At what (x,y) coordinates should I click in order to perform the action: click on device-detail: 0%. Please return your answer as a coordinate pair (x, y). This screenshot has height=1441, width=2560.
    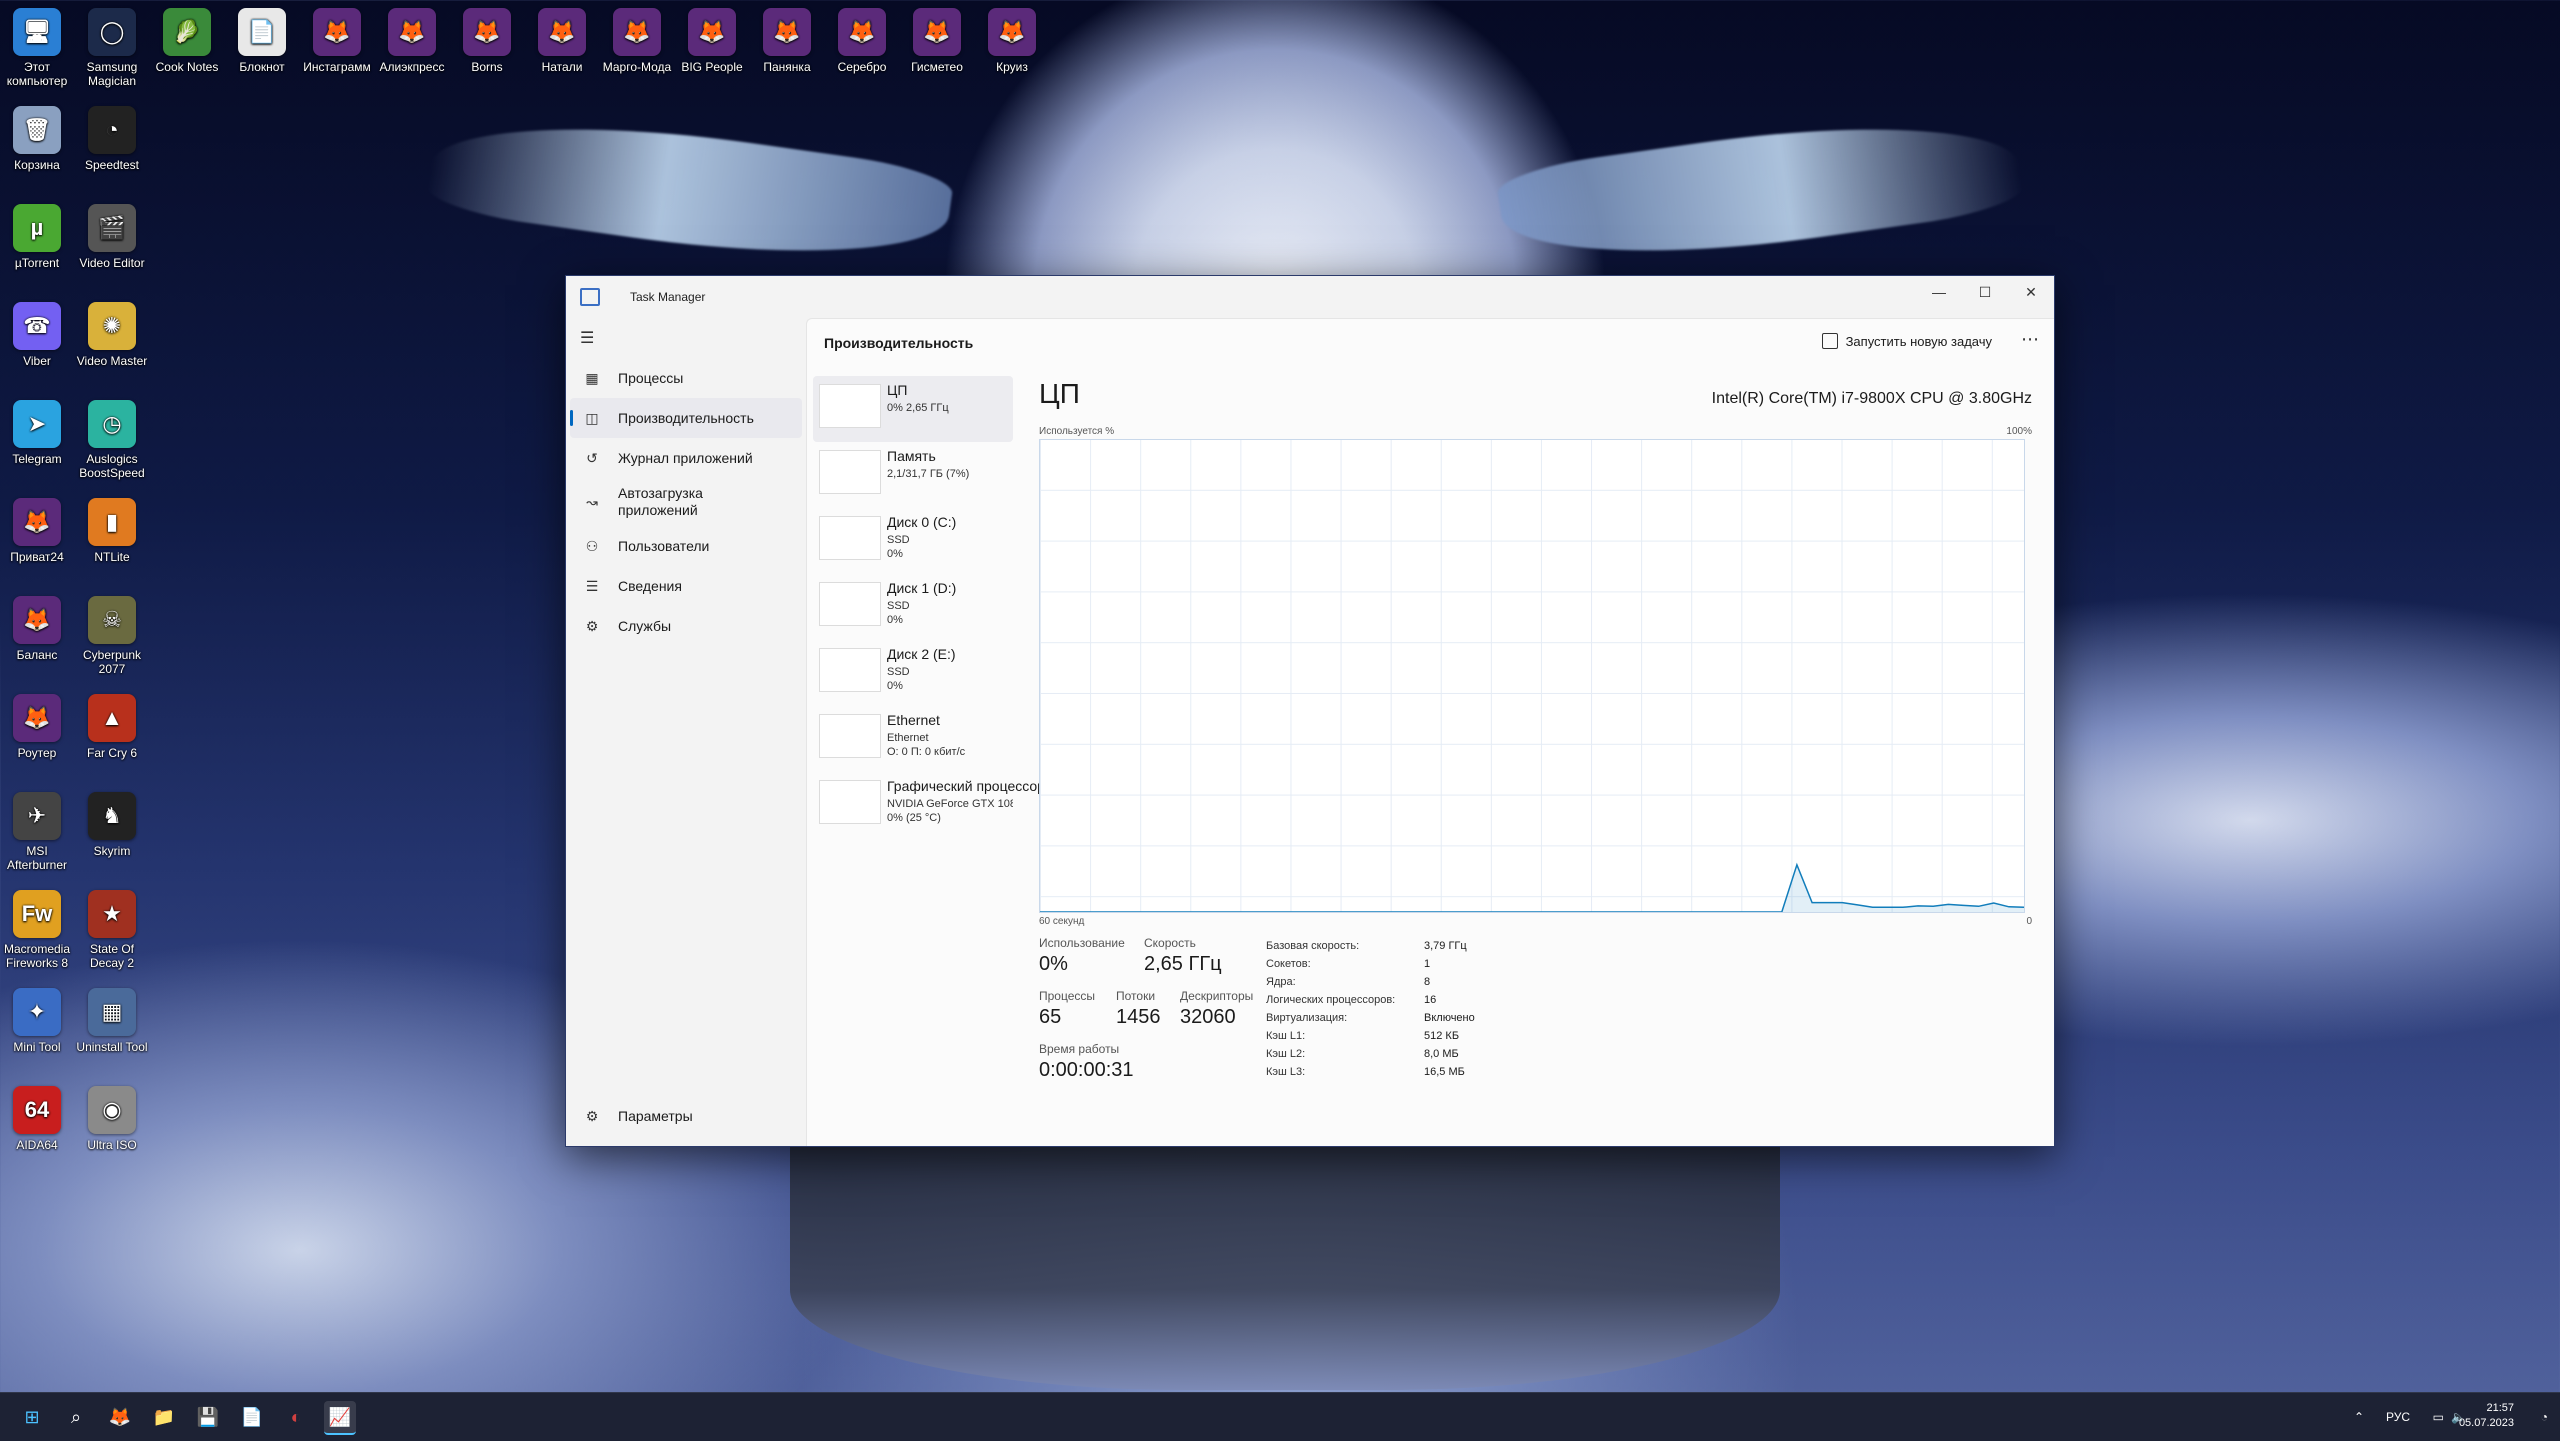
    Looking at the image, I should click on (895, 686).